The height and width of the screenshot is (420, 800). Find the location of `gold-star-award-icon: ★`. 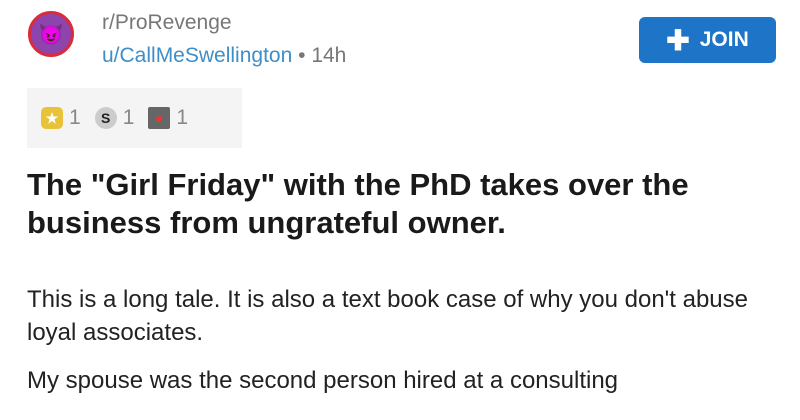

gold-star-award-icon: ★ is located at coordinates (52, 118).